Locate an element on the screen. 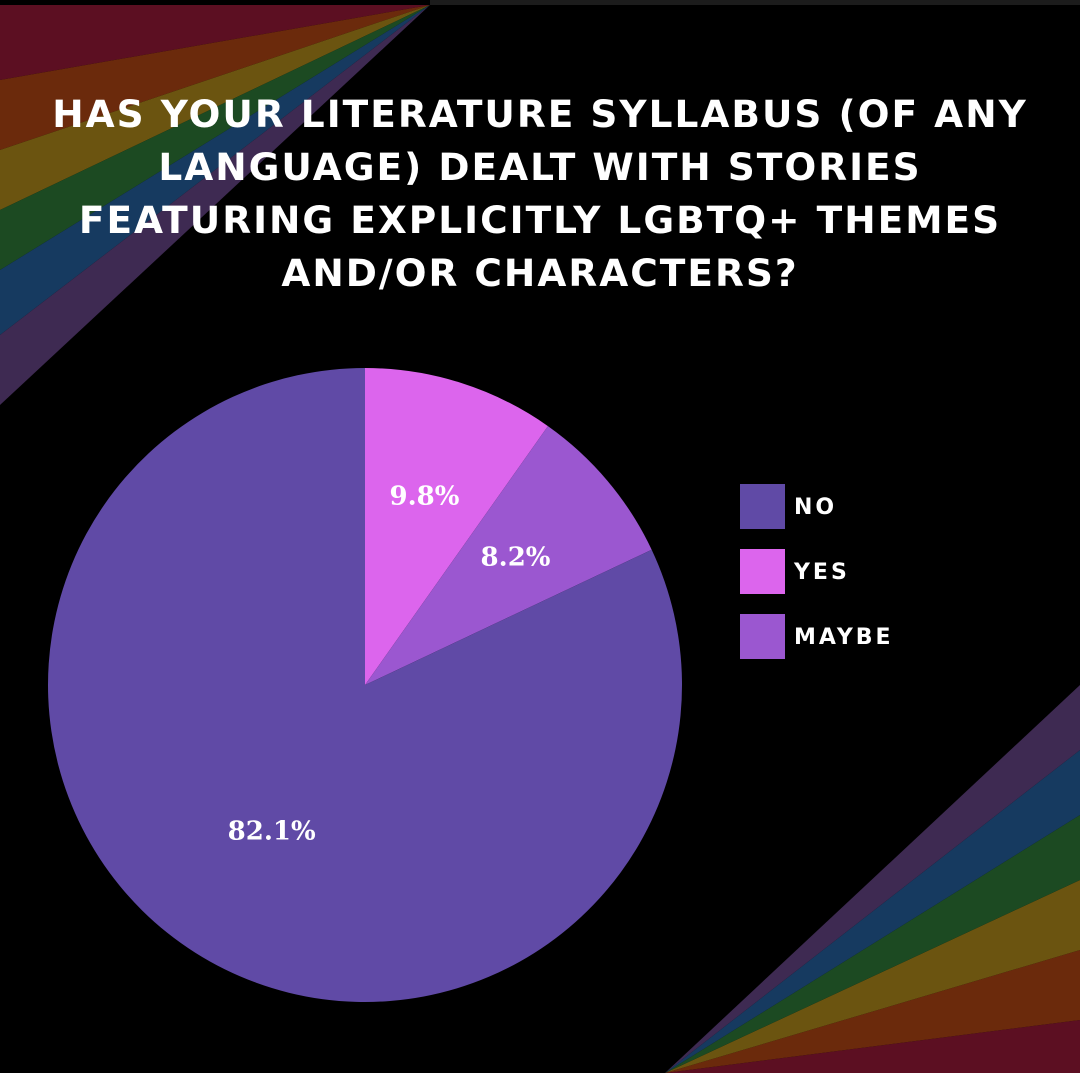 This screenshot has width=1080, height=1073. legend-label-maybe: MAYBE is located at coordinates (844, 637).